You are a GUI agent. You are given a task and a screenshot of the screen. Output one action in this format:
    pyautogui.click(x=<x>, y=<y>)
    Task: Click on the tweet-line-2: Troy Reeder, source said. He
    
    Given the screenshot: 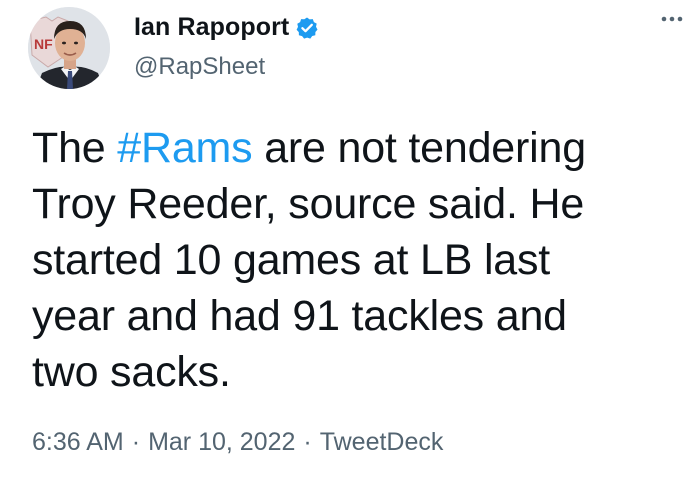 What is the action you would take?
    pyautogui.click(x=308, y=204)
    